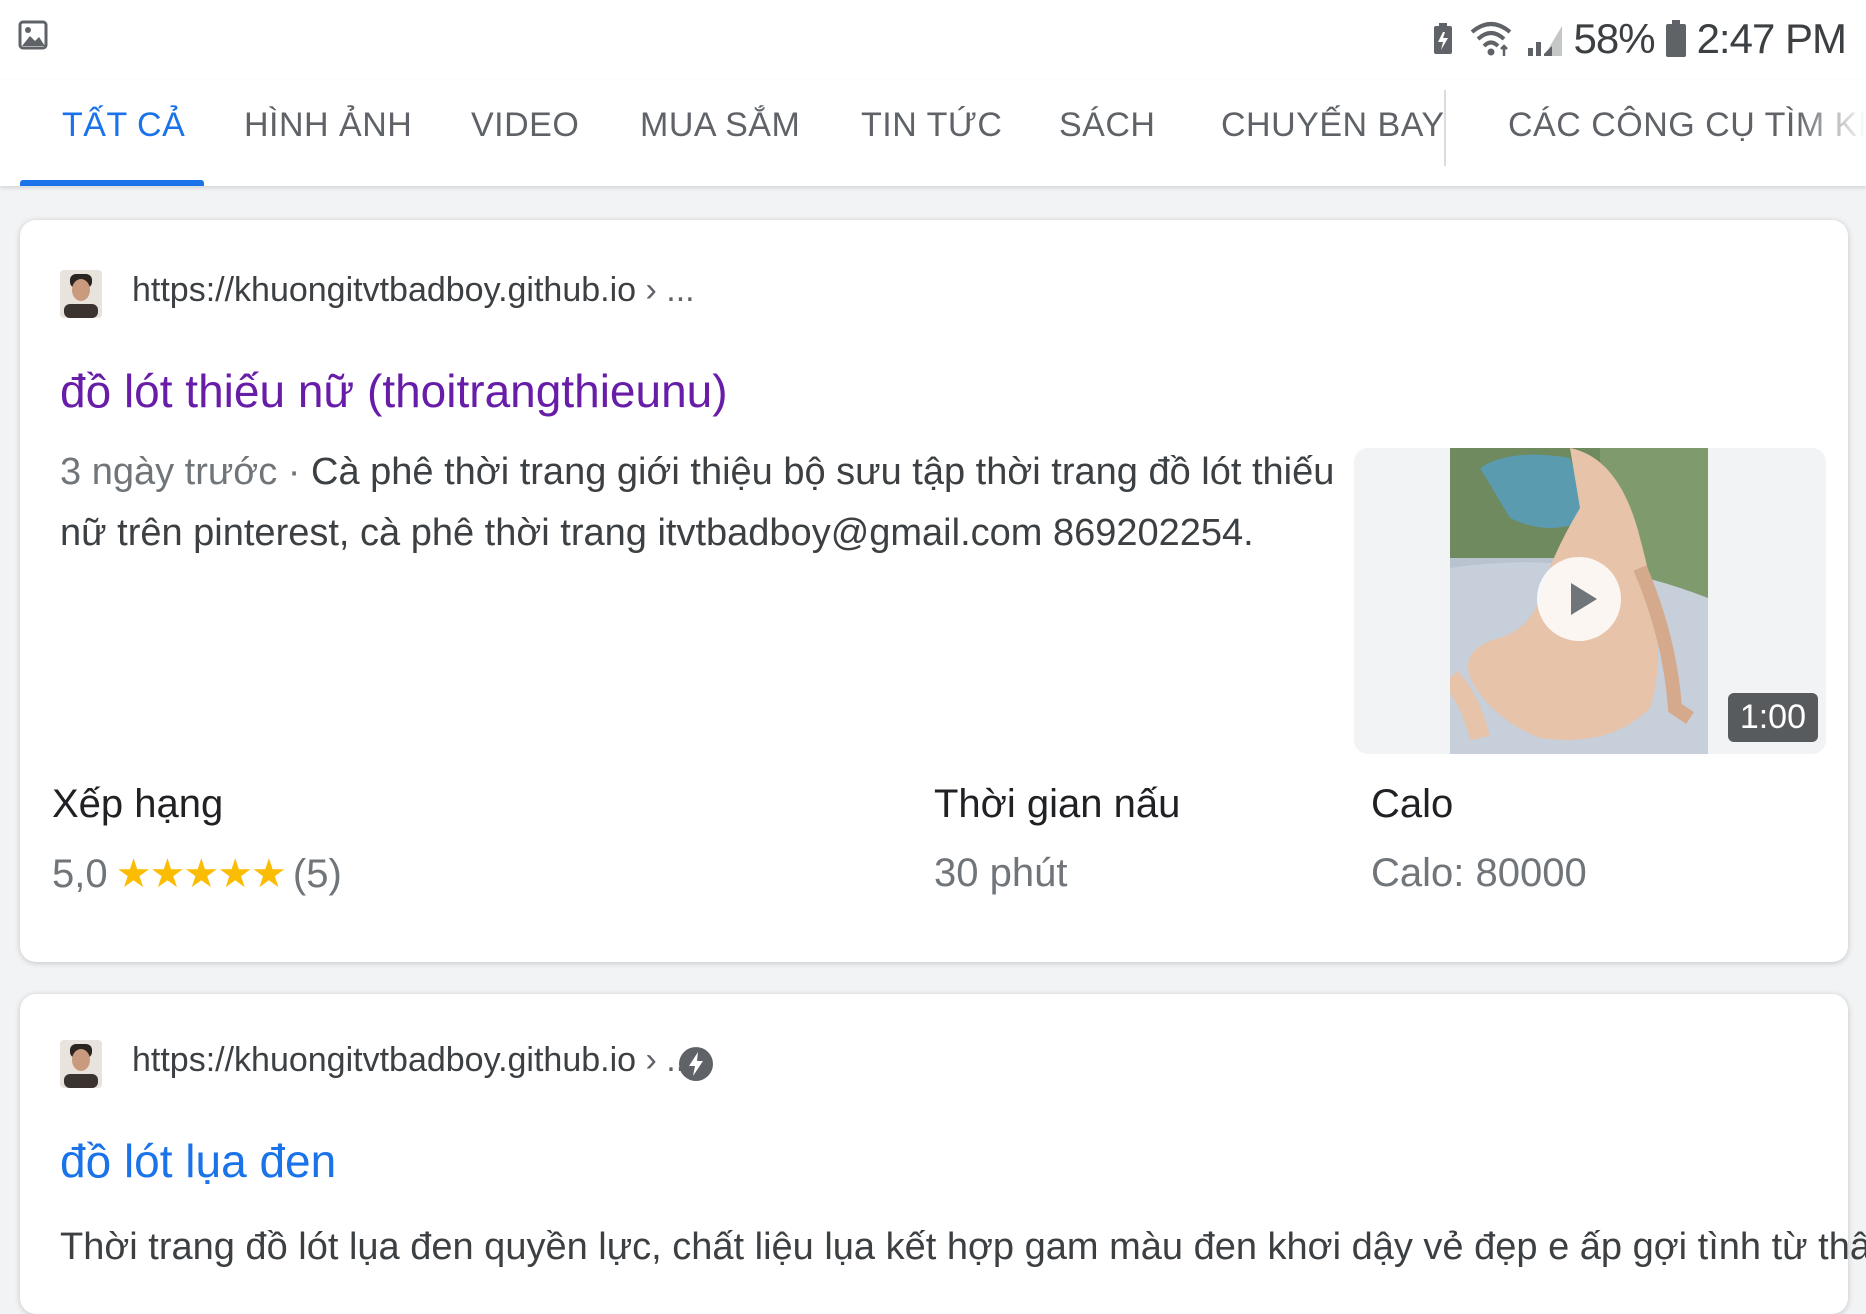  I want to click on status-icons: 58% 2:47 PM, so click(1637, 39).